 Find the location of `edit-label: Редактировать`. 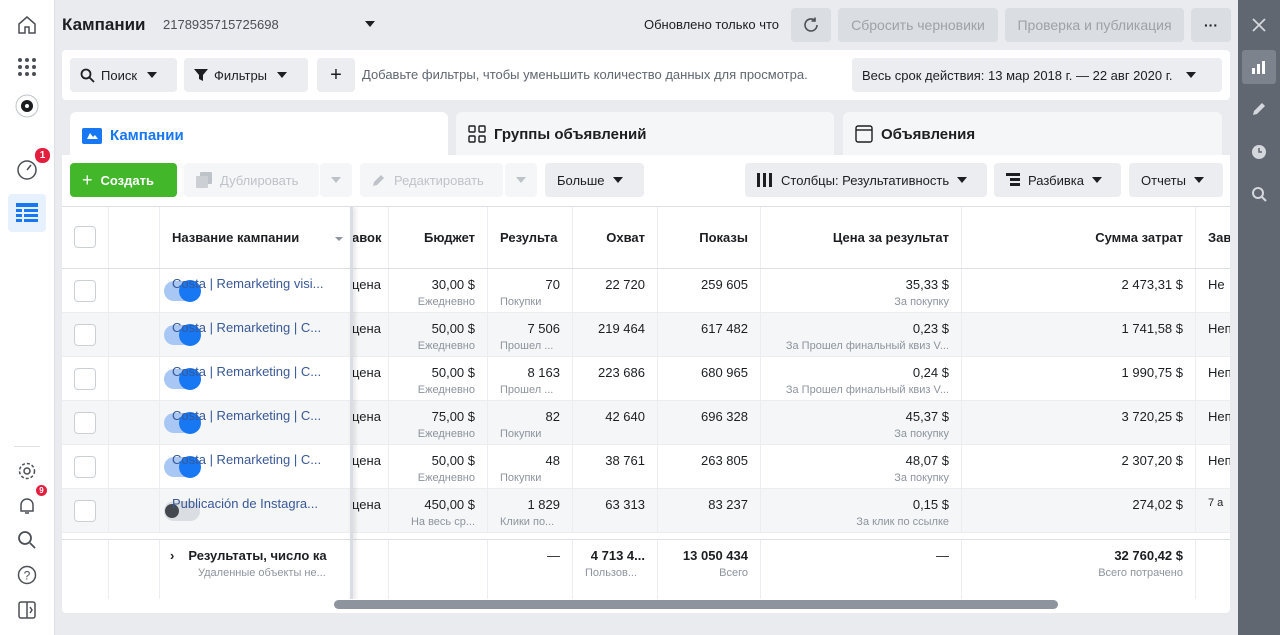

edit-label: Редактировать is located at coordinates (439, 180).